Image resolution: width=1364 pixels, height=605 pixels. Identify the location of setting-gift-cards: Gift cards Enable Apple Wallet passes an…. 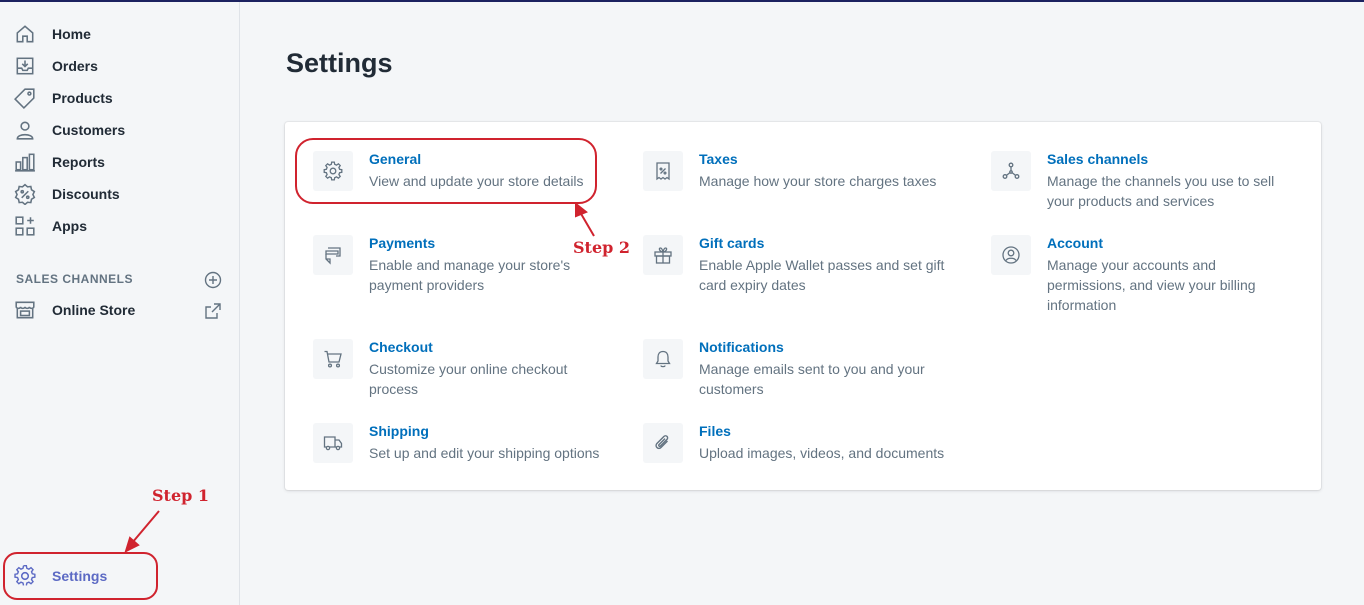
(798, 270).